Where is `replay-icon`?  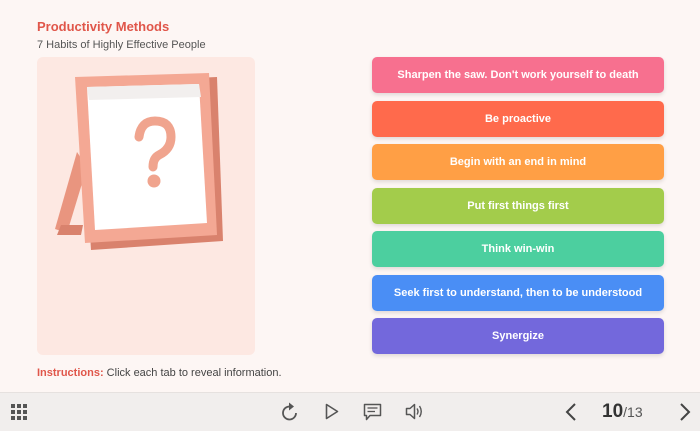 replay-icon is located at coordinates (290, 412).